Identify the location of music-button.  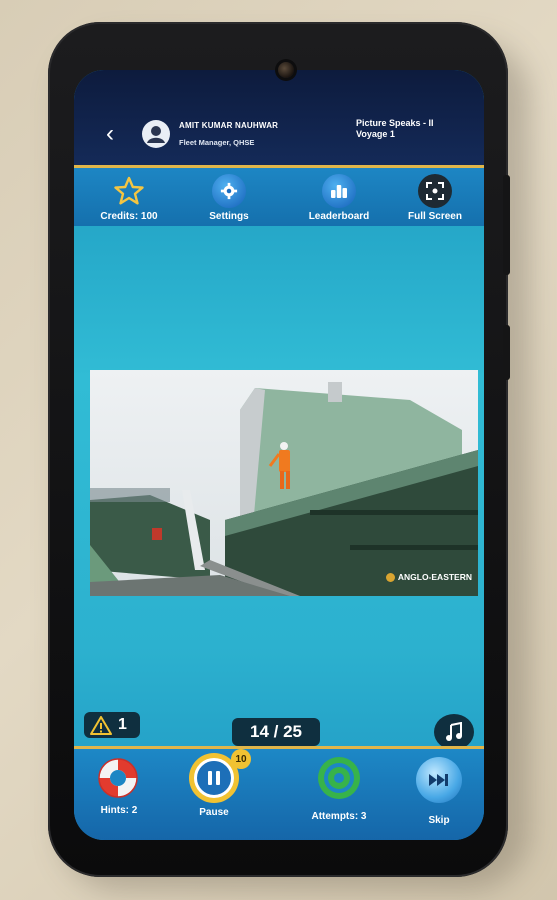
(454, 732).